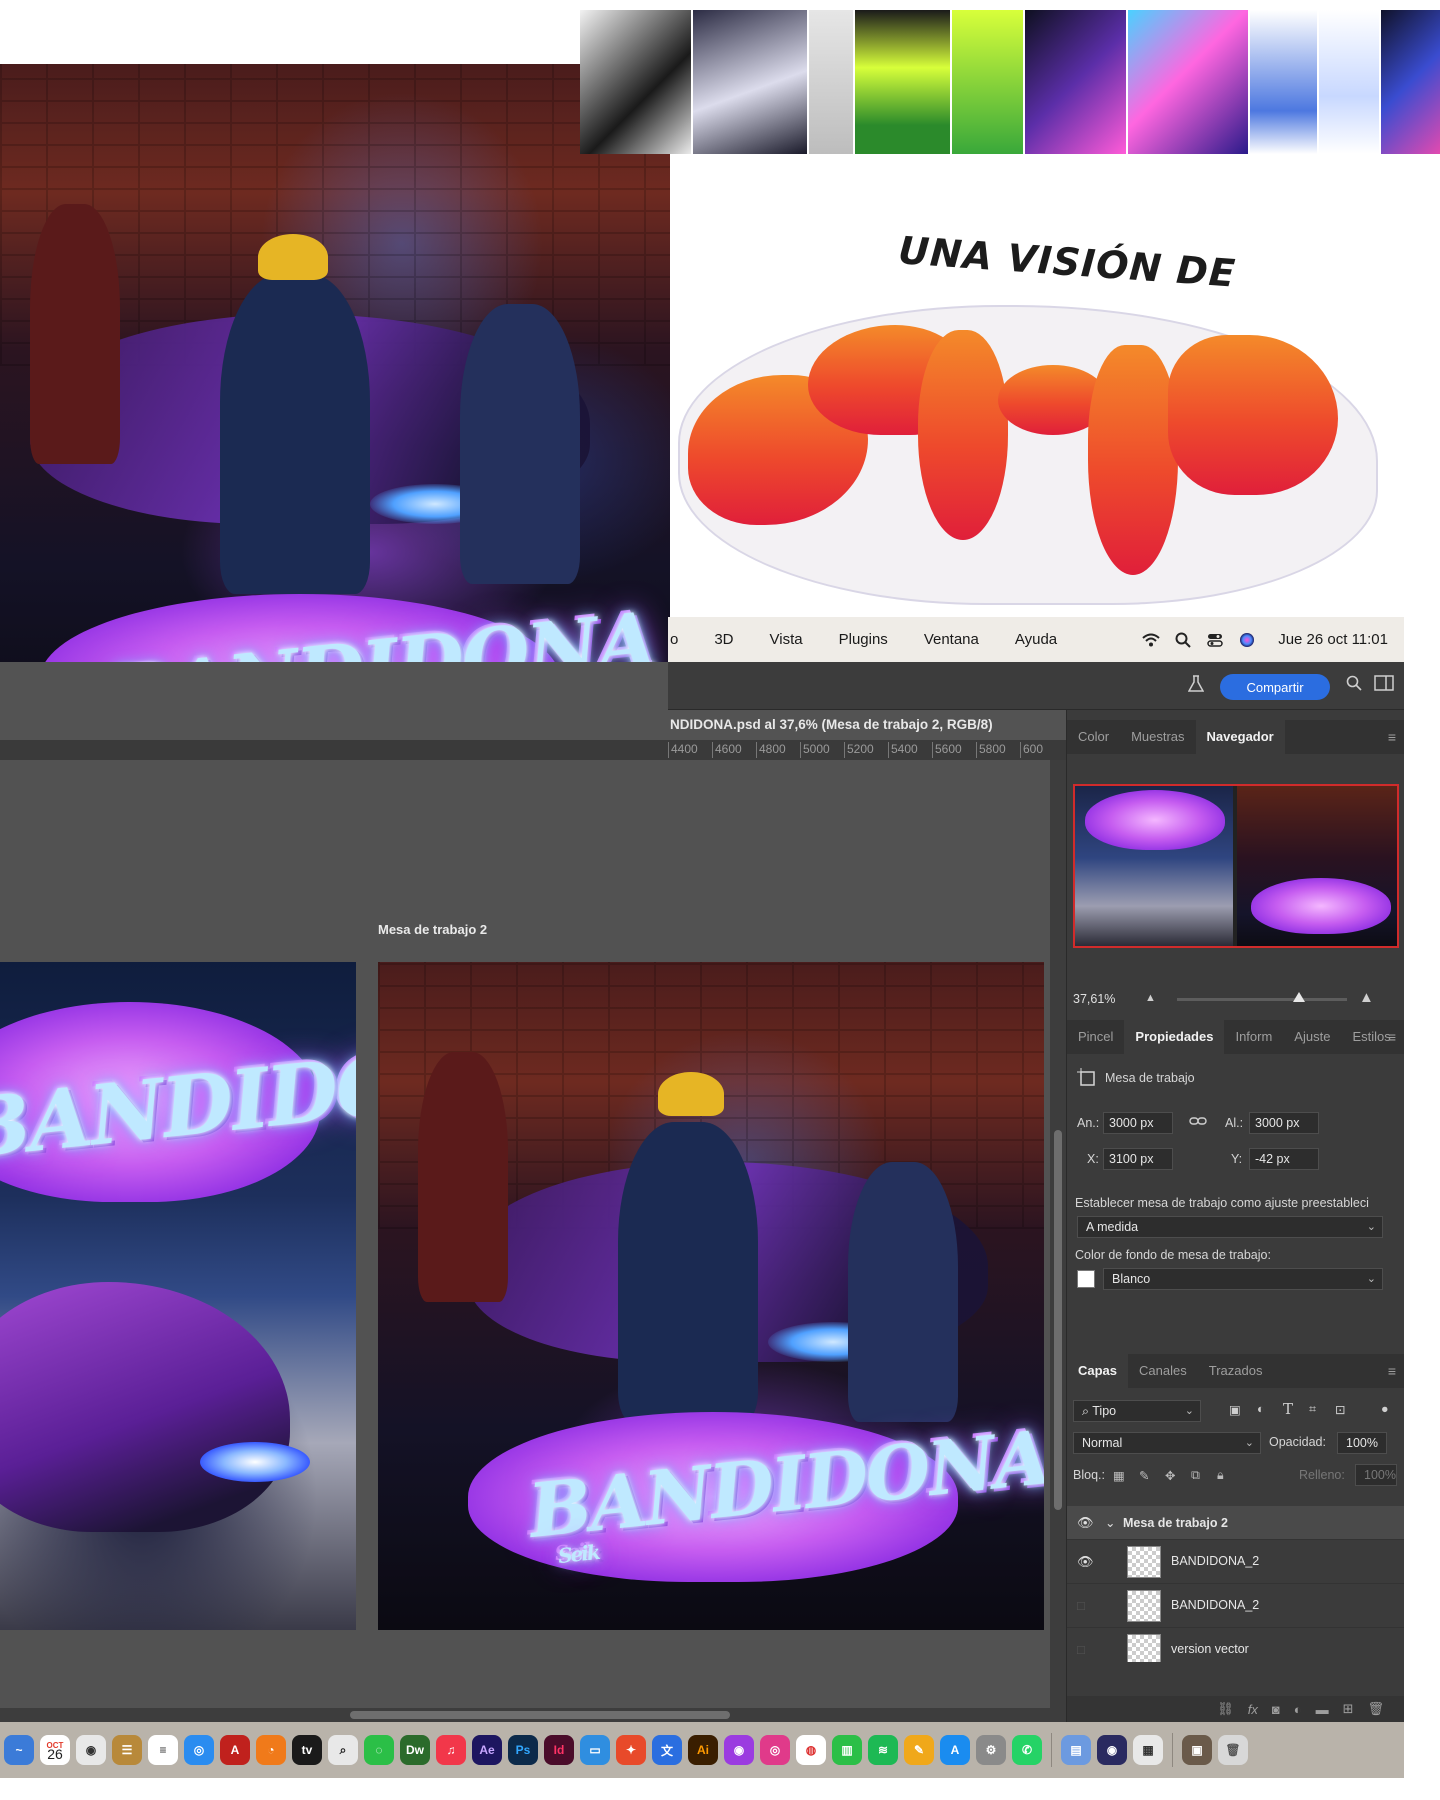 This screenshot has width=1440, height=1800. What do you see at coordinates (1362, 1443) in the screenshot?
I see `opacity-field: 100%` at bounding box center [1362, 1443].